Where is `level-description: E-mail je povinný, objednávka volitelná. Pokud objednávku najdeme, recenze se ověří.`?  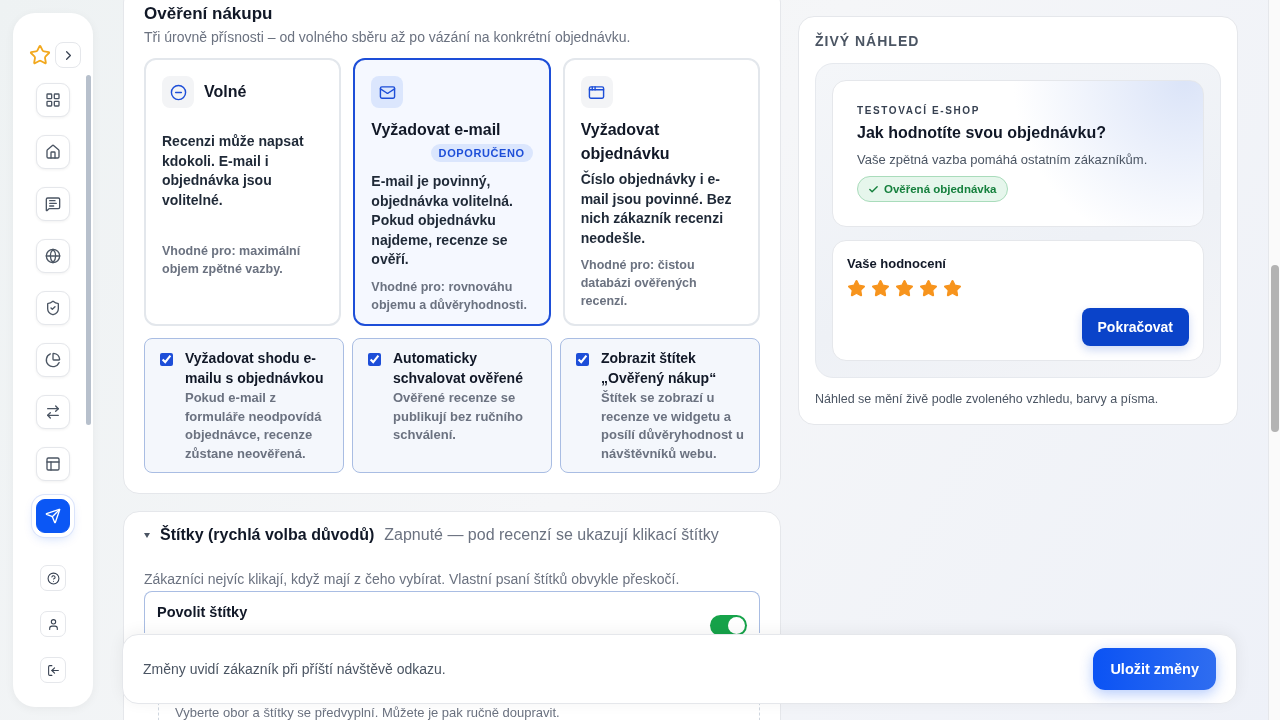 level-description: E-mail je povinný, objednávka volitelná. Pokud objednávku najdeme, recenze se ověří. is located at coordinates (442, 220).